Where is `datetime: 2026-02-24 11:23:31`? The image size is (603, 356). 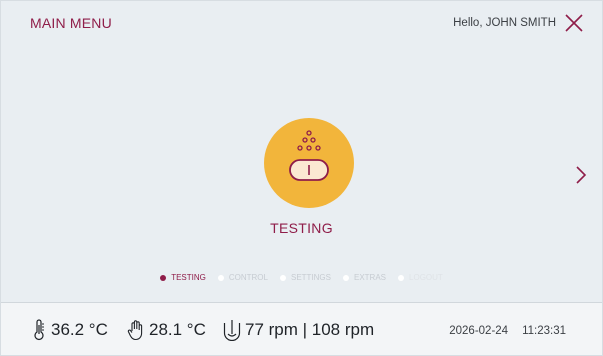
datetime: 2026-02-24 11:23:31 is located at coordinates (507, 331).